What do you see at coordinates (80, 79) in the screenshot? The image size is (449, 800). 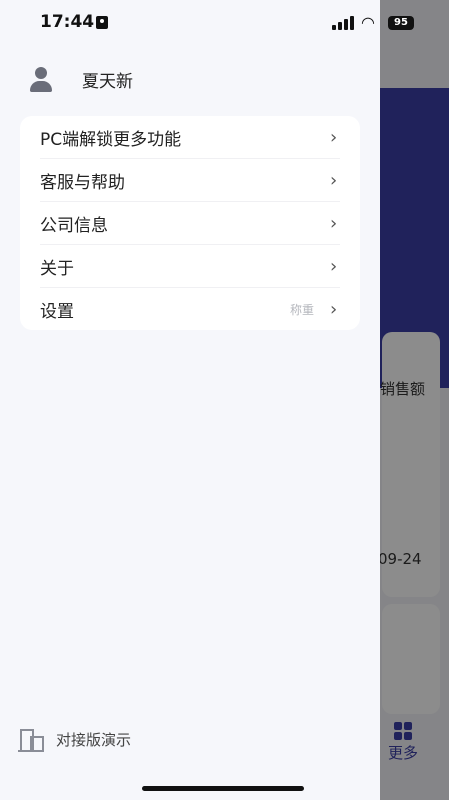 I see `user-profile: 夏天新` at bounding box center [80, 79].